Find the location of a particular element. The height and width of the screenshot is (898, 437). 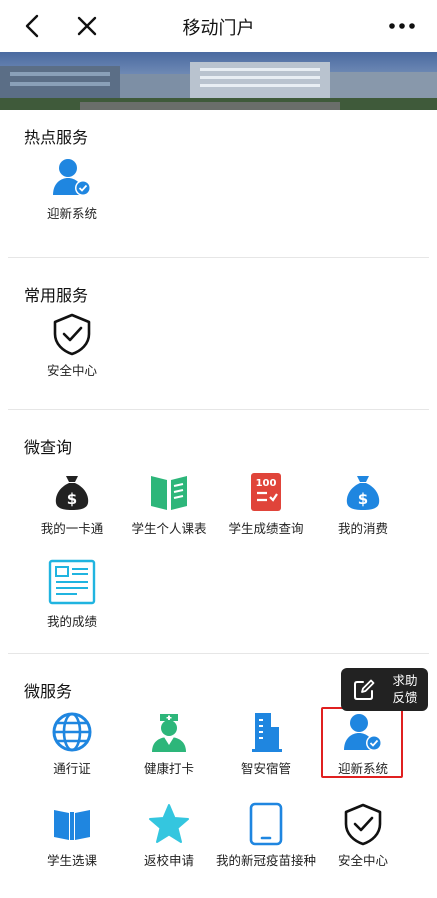

tile-label: 返校申请 is located at coordinates (168, 860).